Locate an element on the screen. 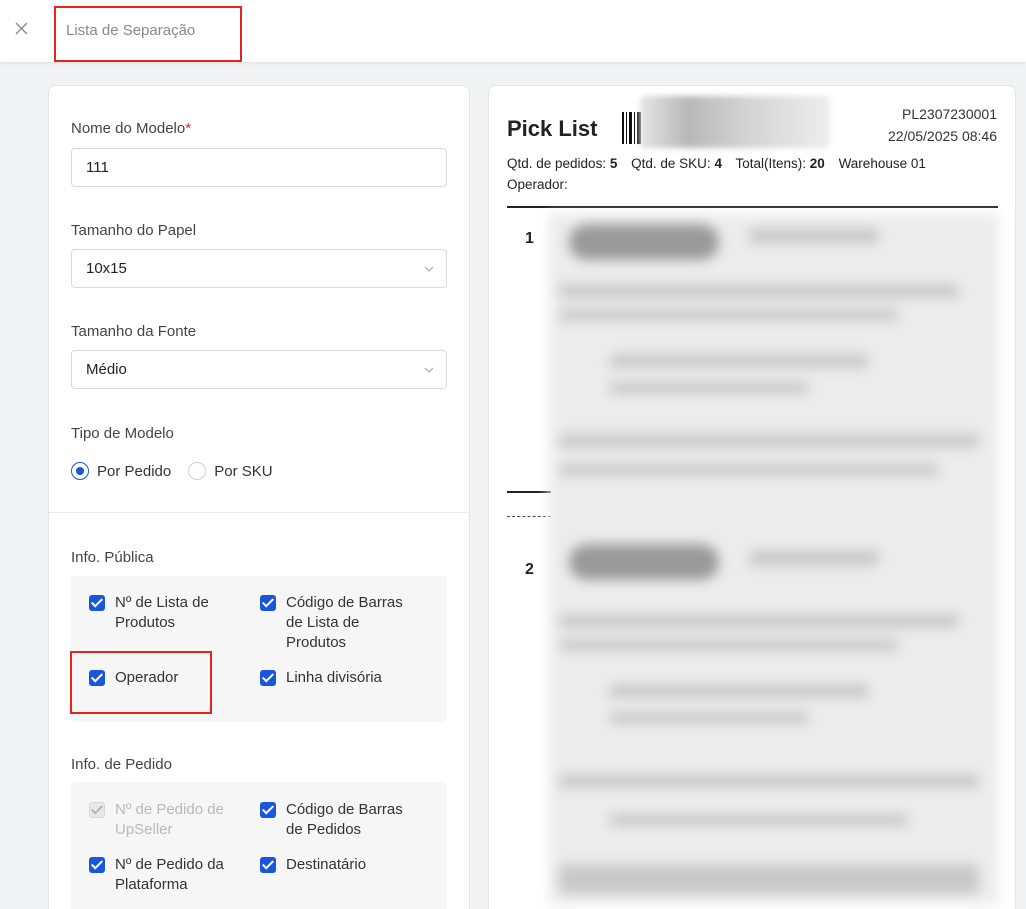 The height and width of the screenshot is (909, 1026). font-size-select: Médio is located at coordinates (259, 369).